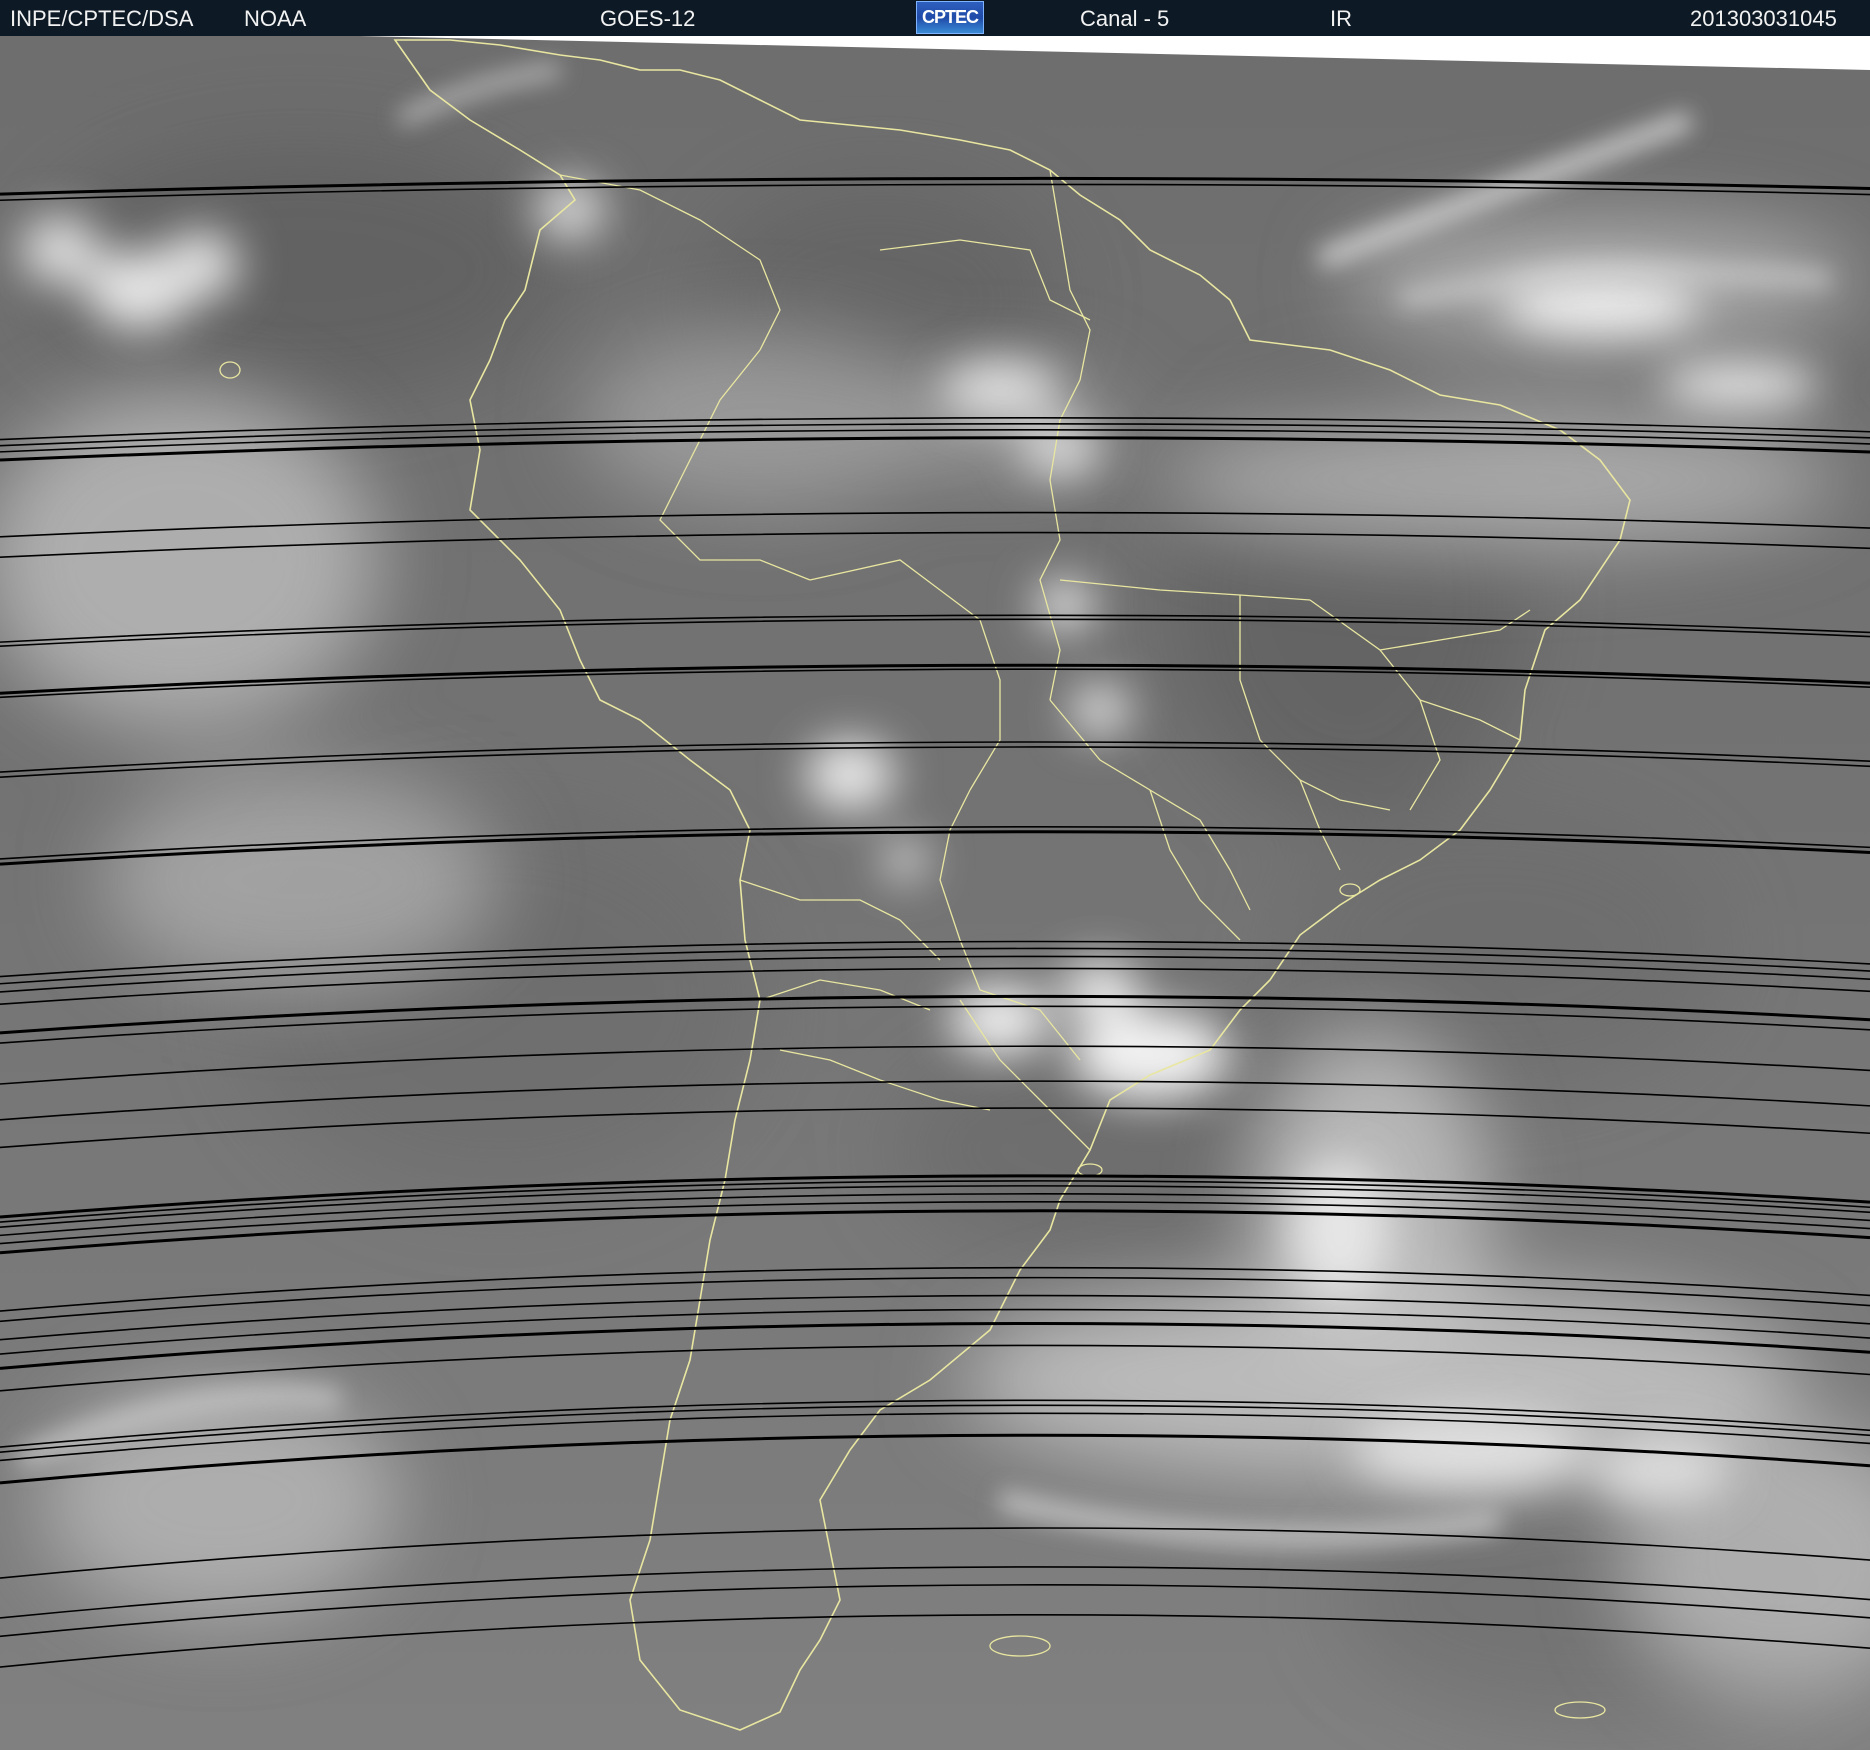  I want to click on channel-label: Canal - 5, so click(1125, 18).